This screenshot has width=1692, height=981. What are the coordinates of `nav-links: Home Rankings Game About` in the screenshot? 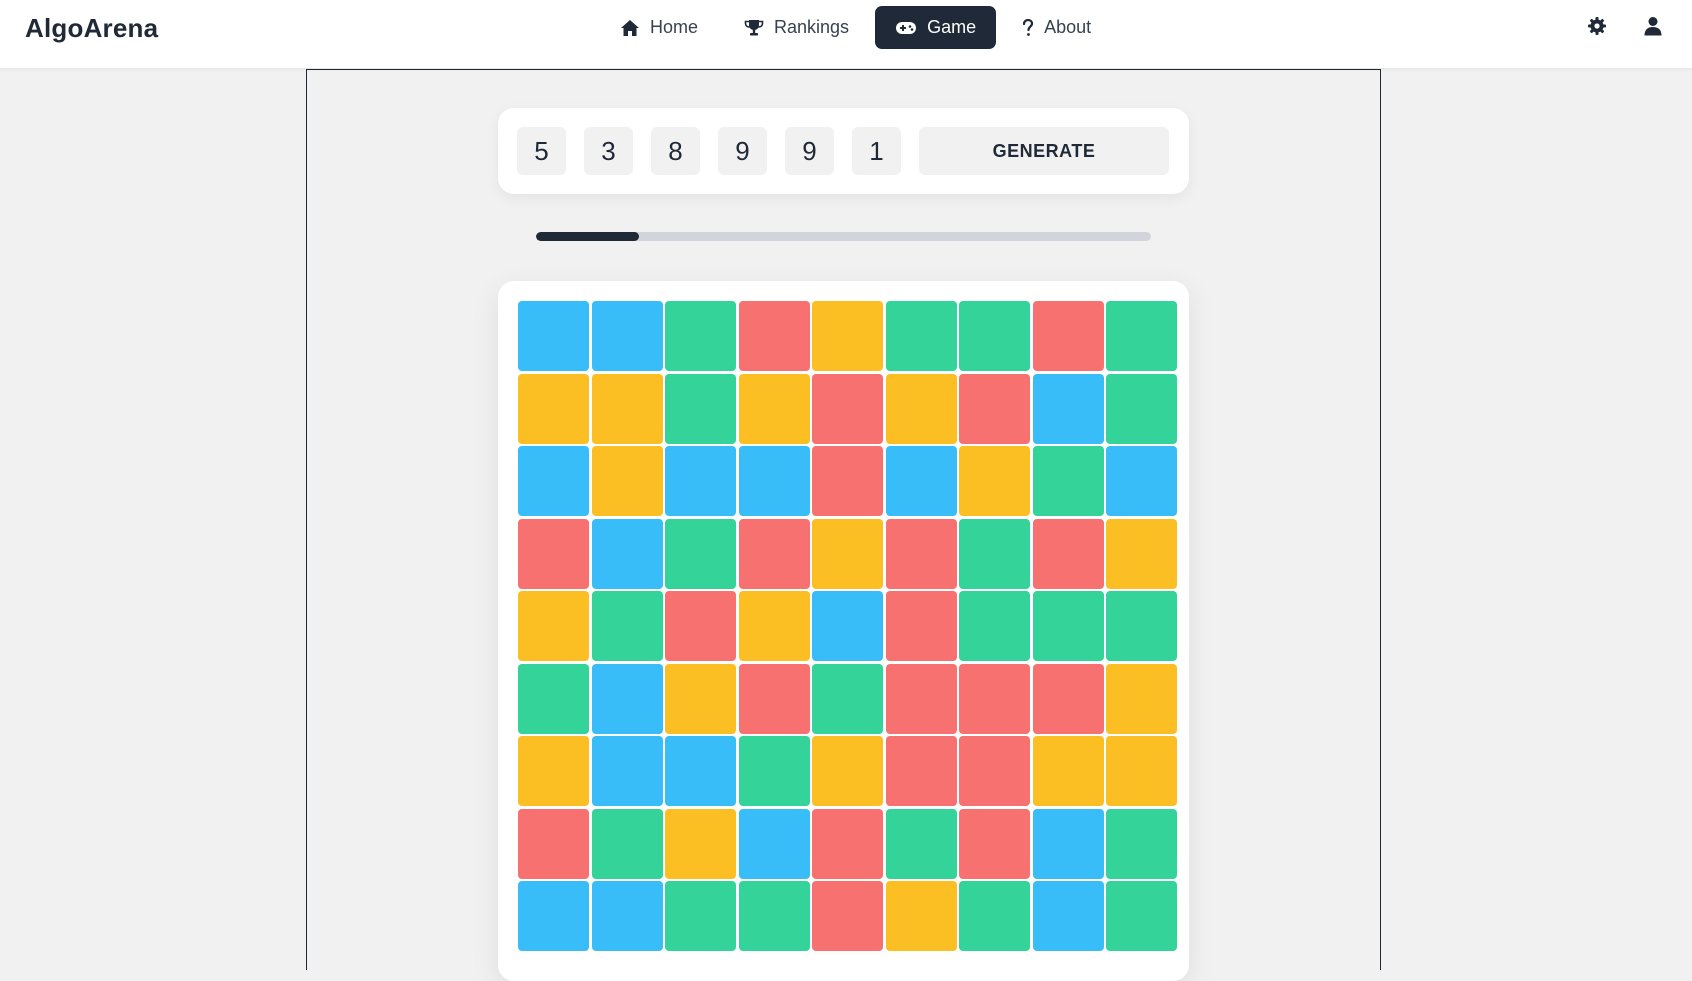 It's located at (855, 27).